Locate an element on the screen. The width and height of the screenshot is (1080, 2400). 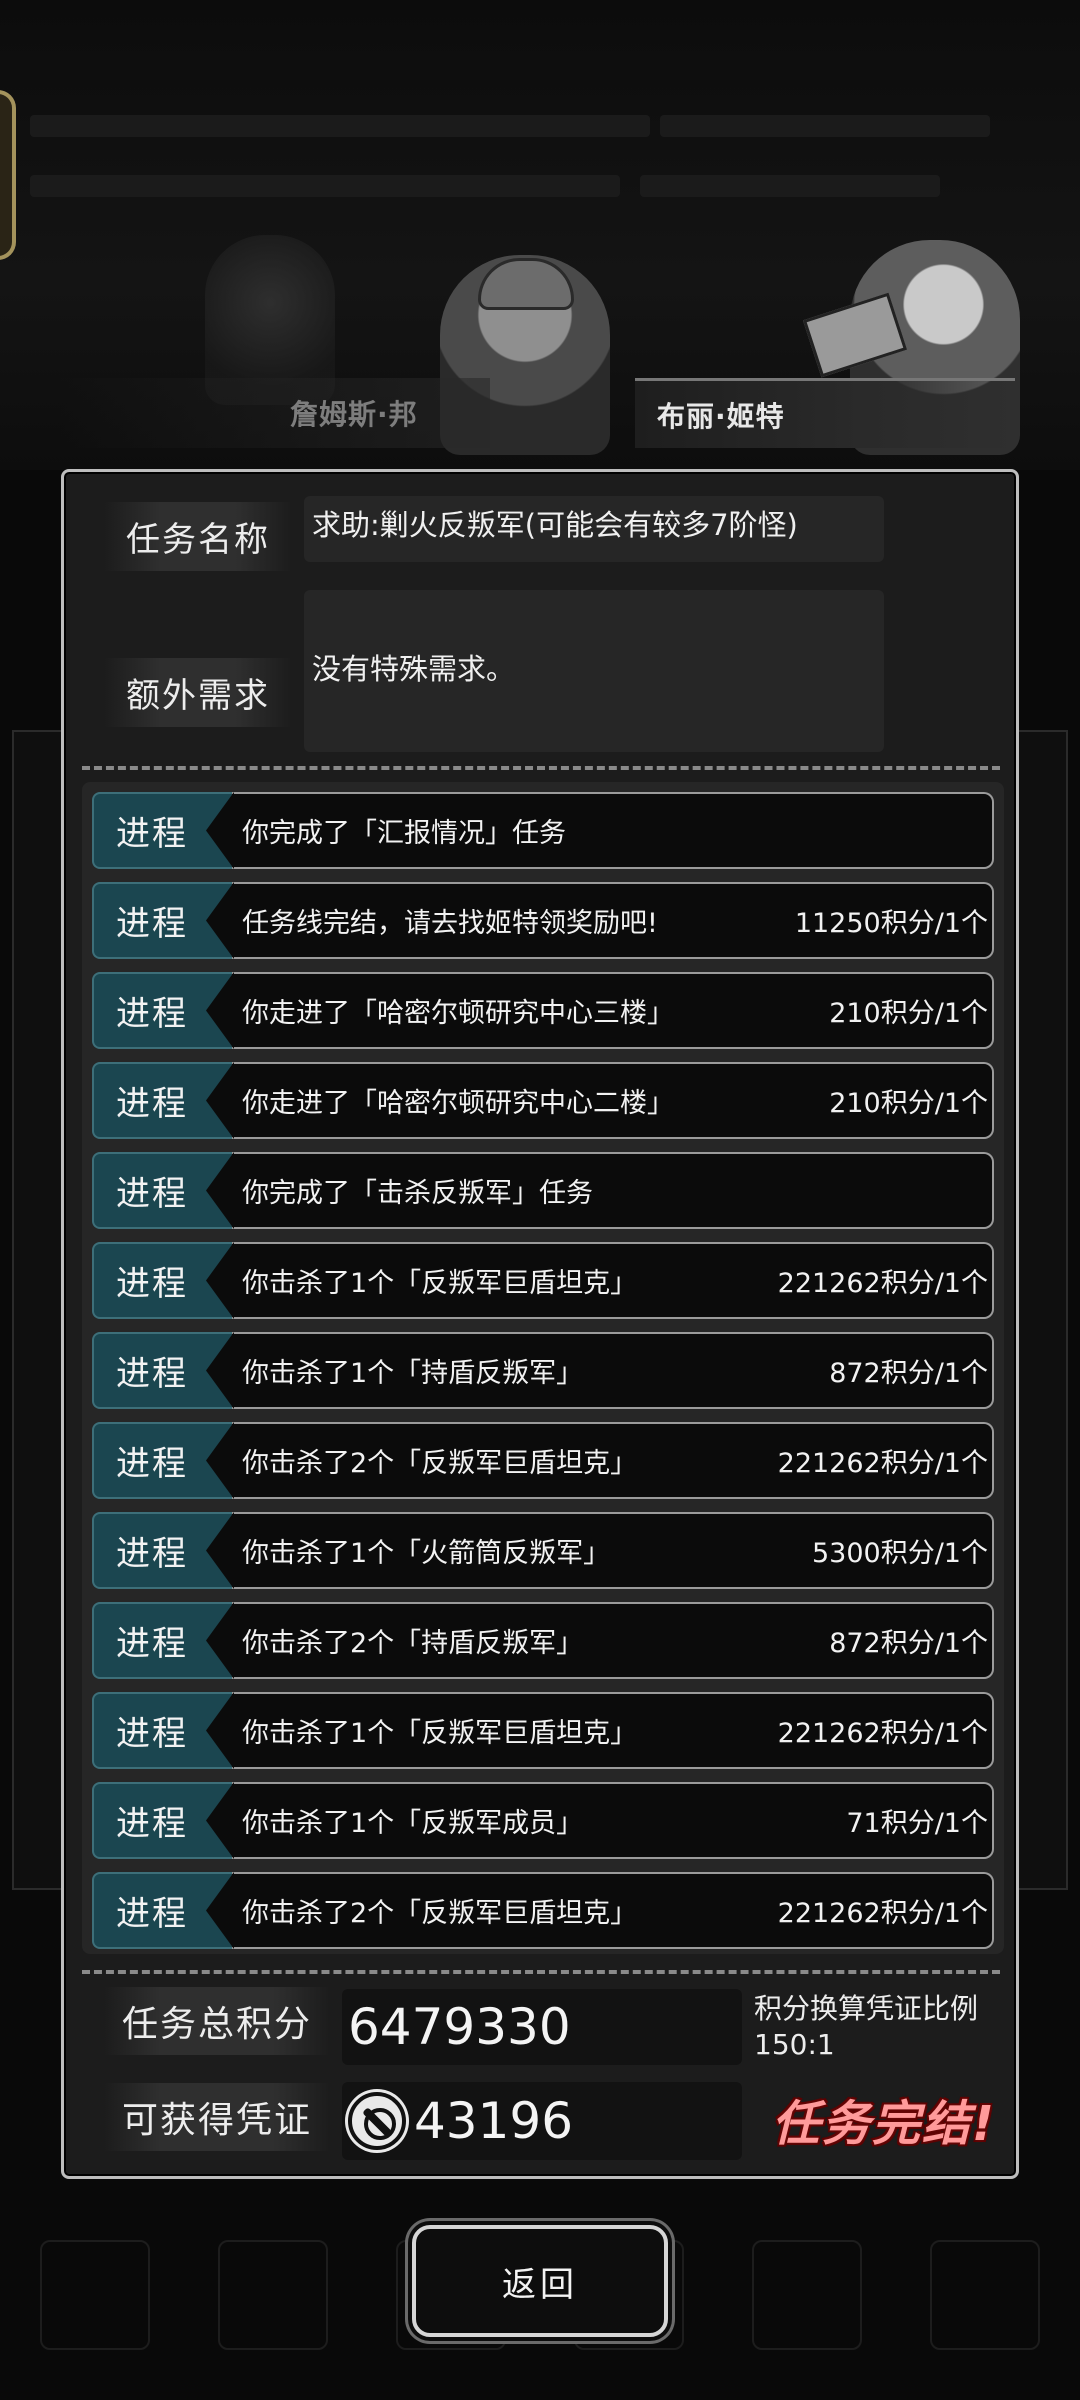
progress-row: 进程 你击杀了2个「持盾反叛军」 872积分/1个 is located at coordinates (543, 1640).